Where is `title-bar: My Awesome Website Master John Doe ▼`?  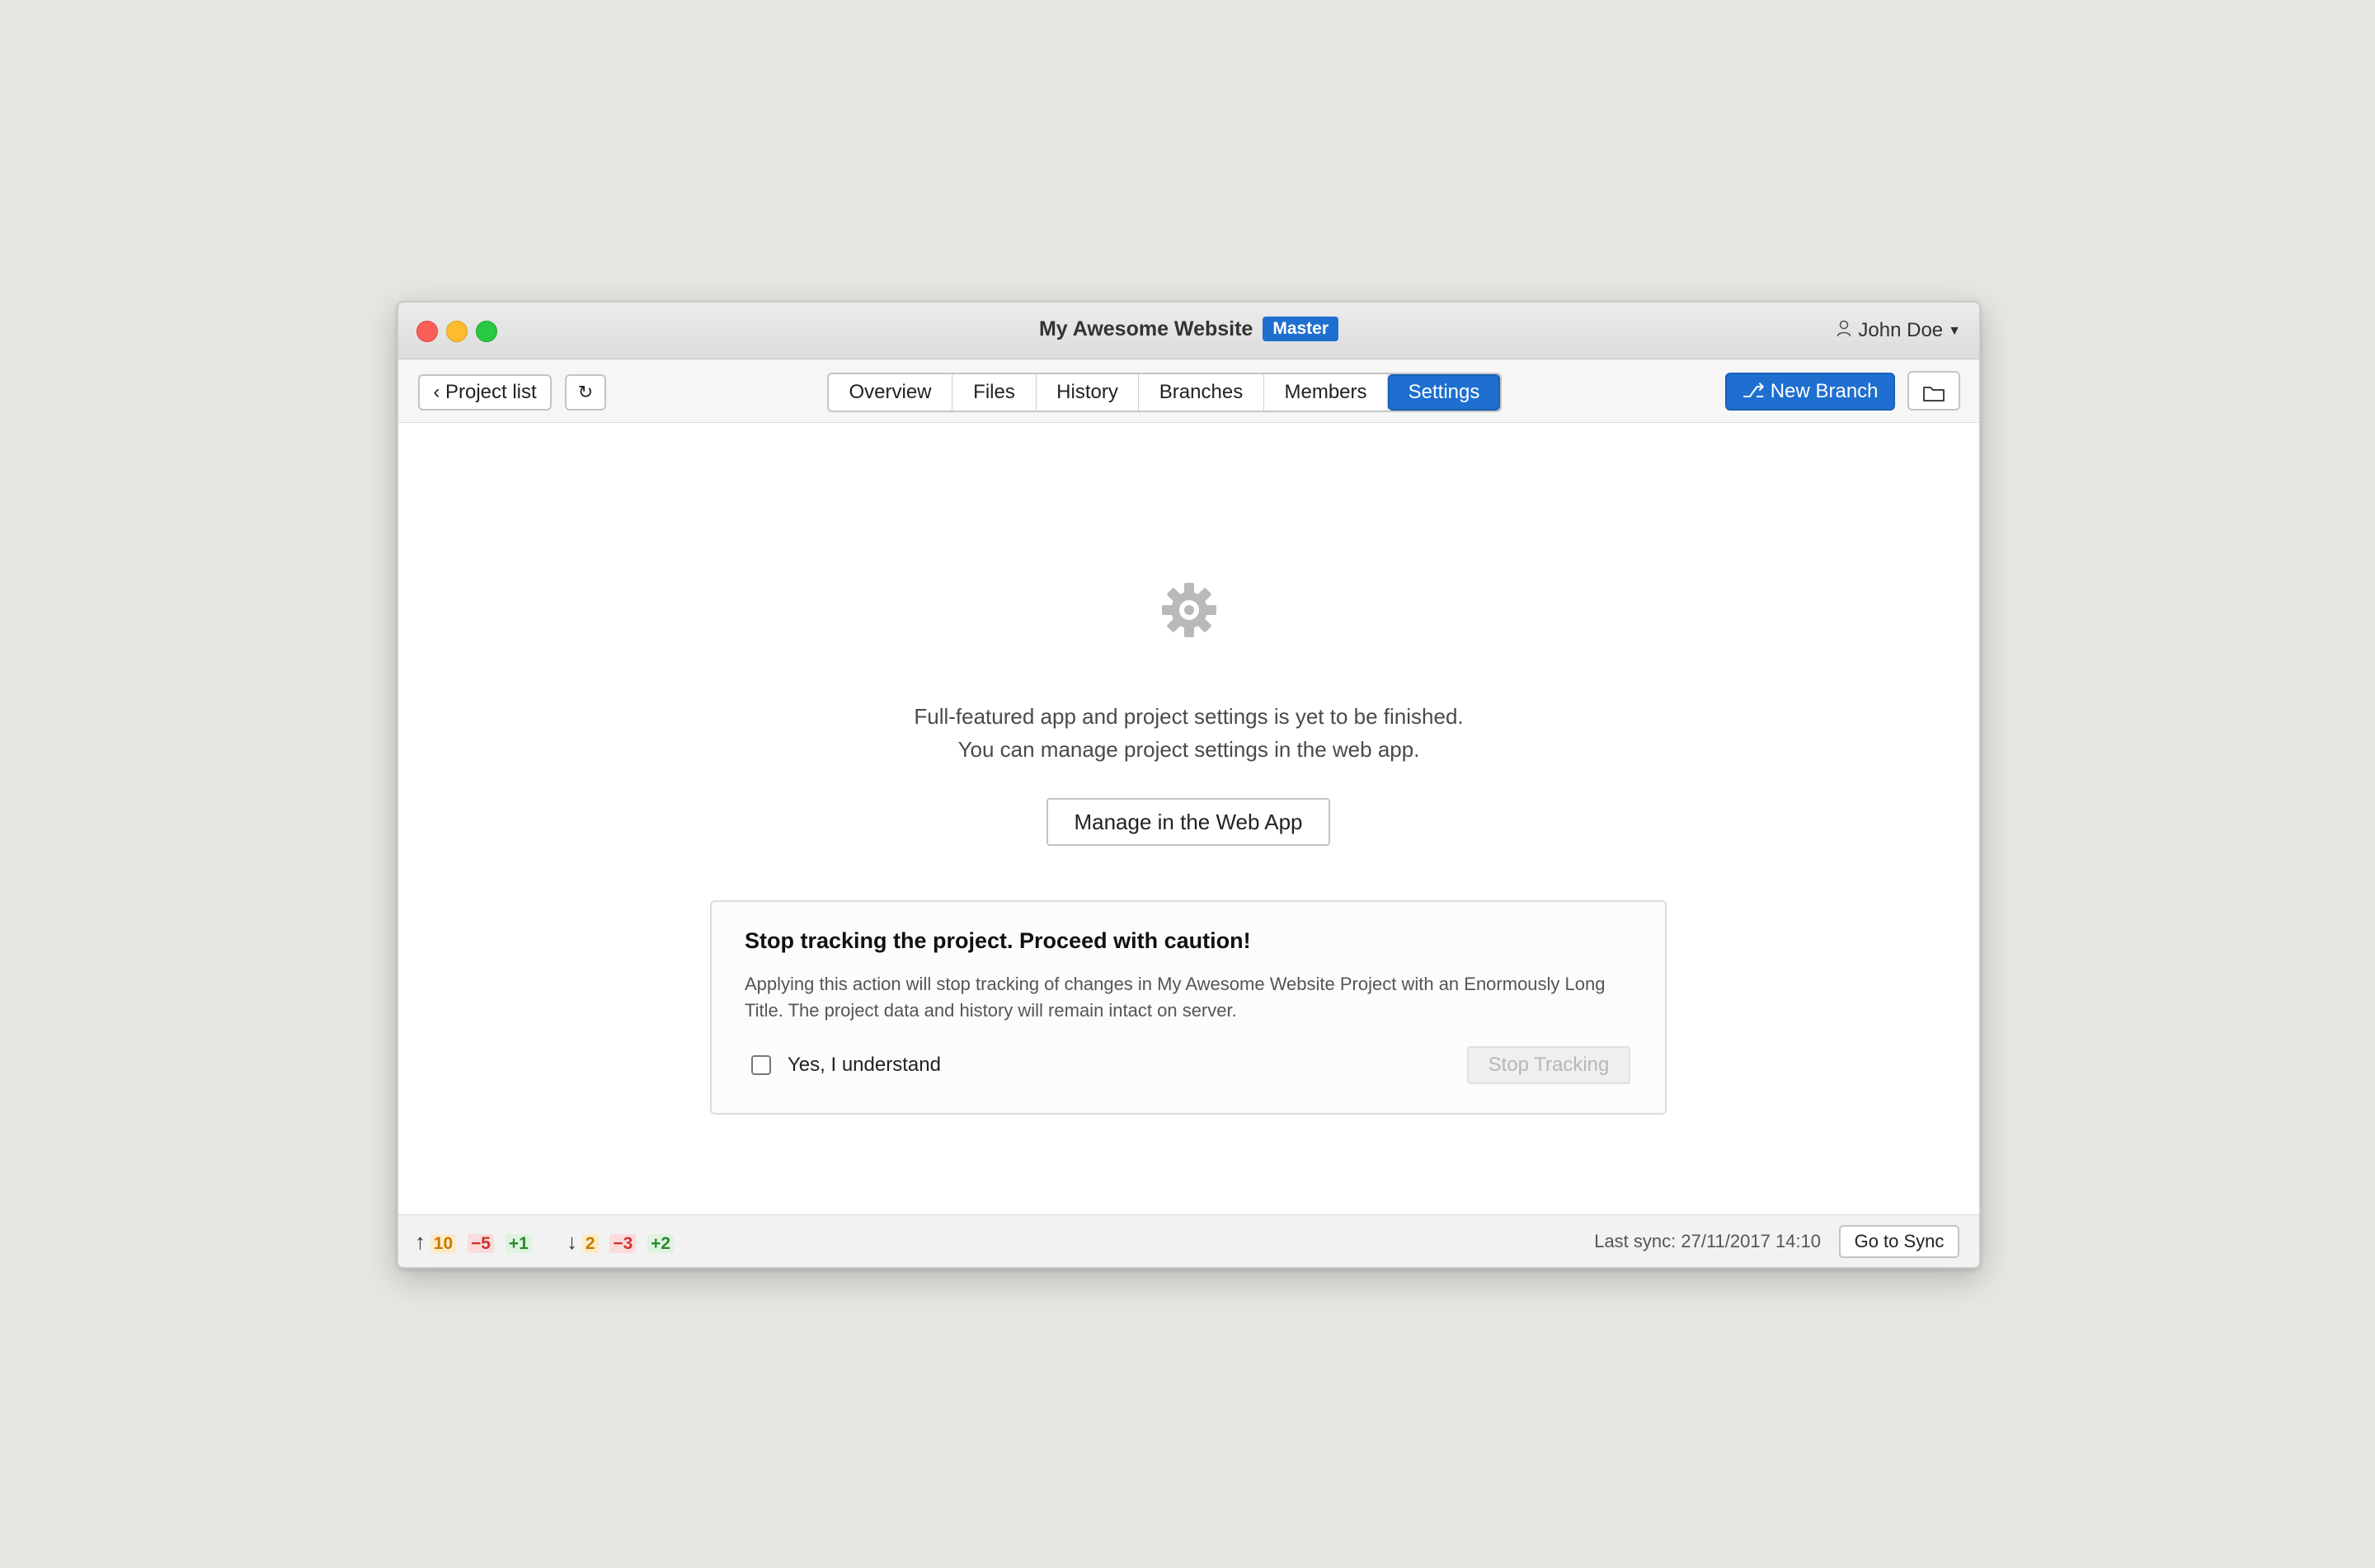
title-bar: My Awesome Website Master John Doe ▼ is located at coordinates (1188, 331).